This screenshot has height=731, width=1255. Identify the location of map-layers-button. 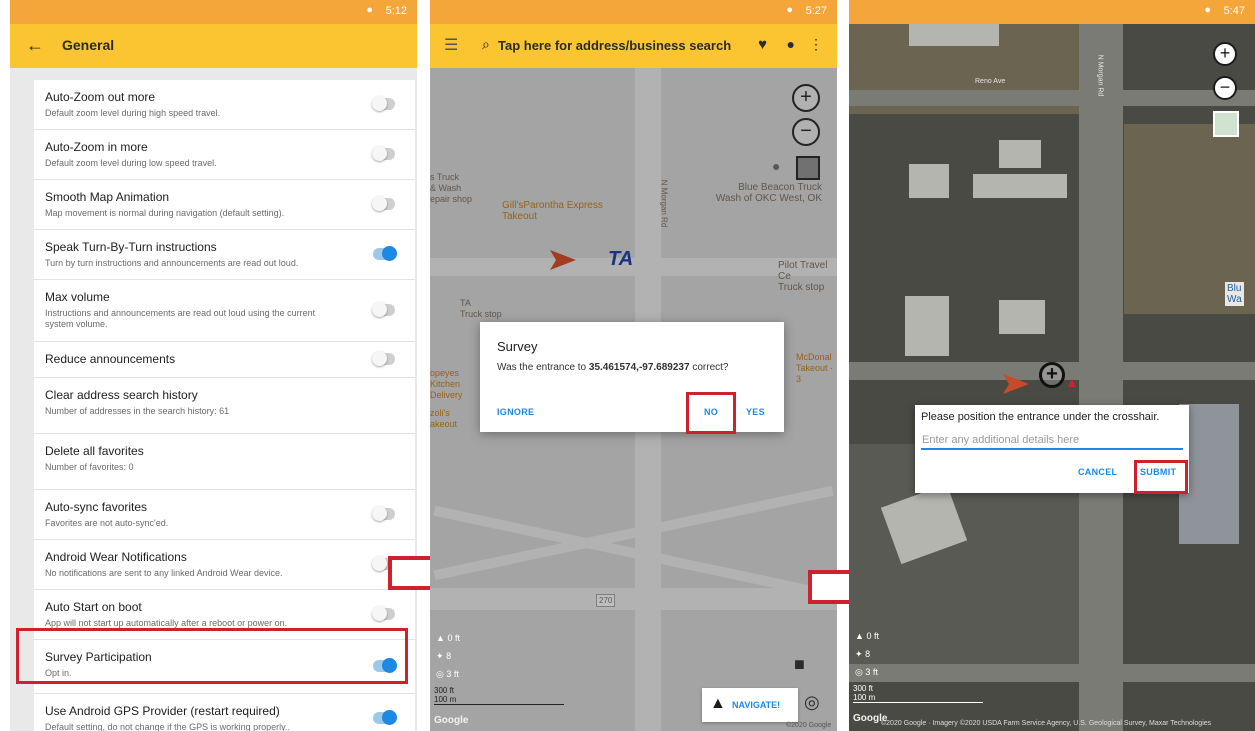
(1226, 124).